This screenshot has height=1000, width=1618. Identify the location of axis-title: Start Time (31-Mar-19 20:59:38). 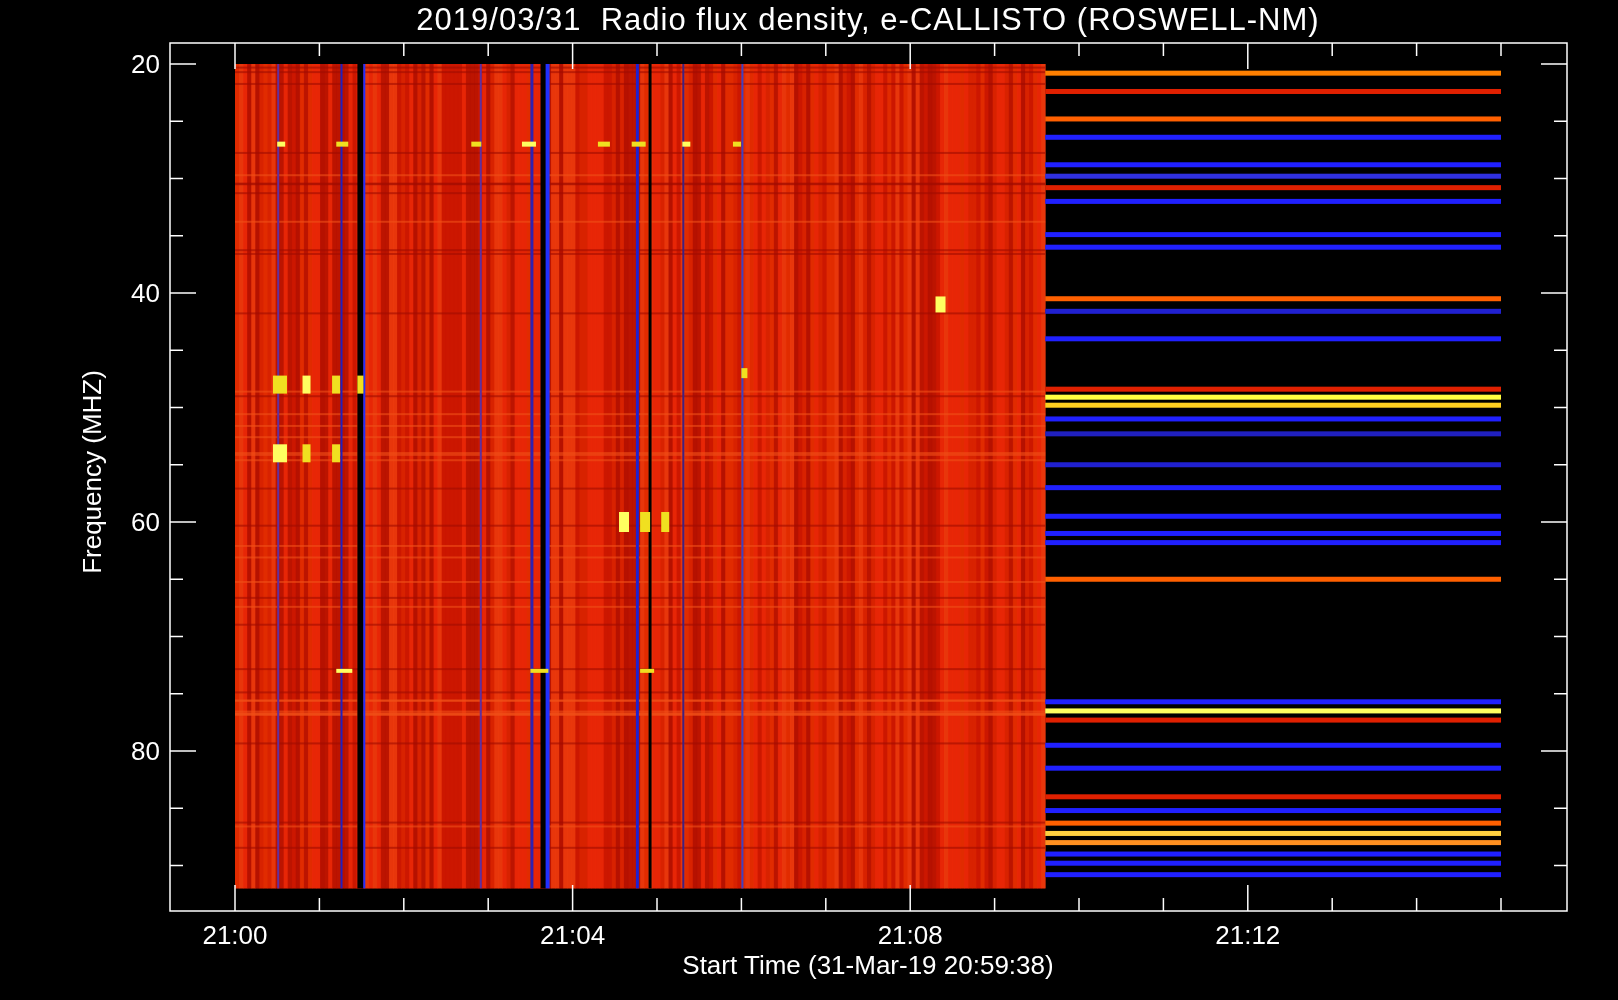
(868, 965).